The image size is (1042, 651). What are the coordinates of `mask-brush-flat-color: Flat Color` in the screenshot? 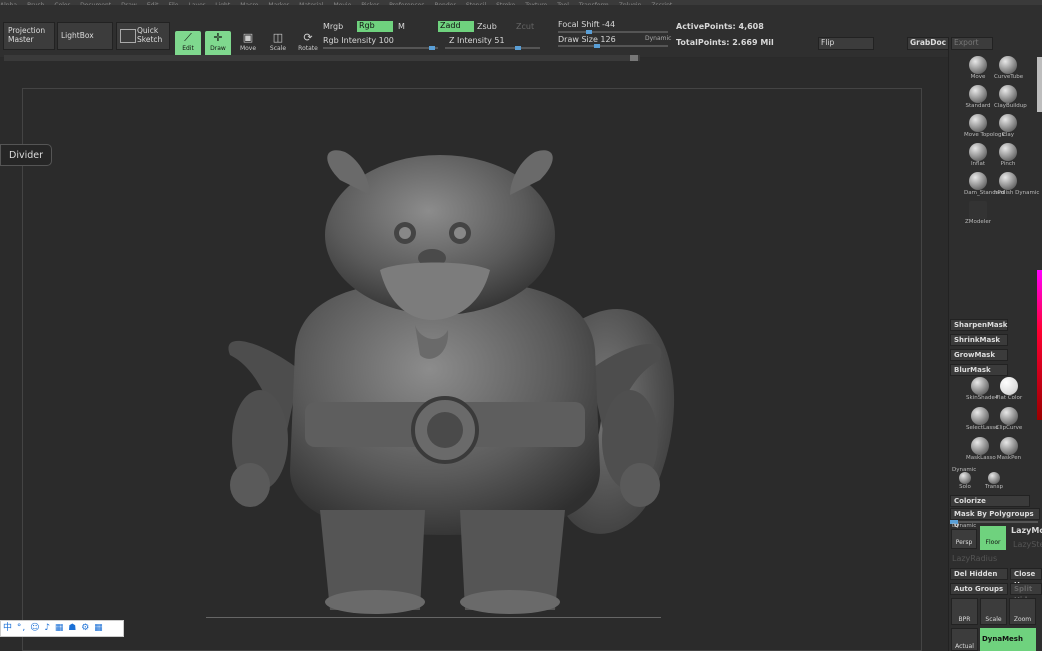 It's located at (1009, 389).